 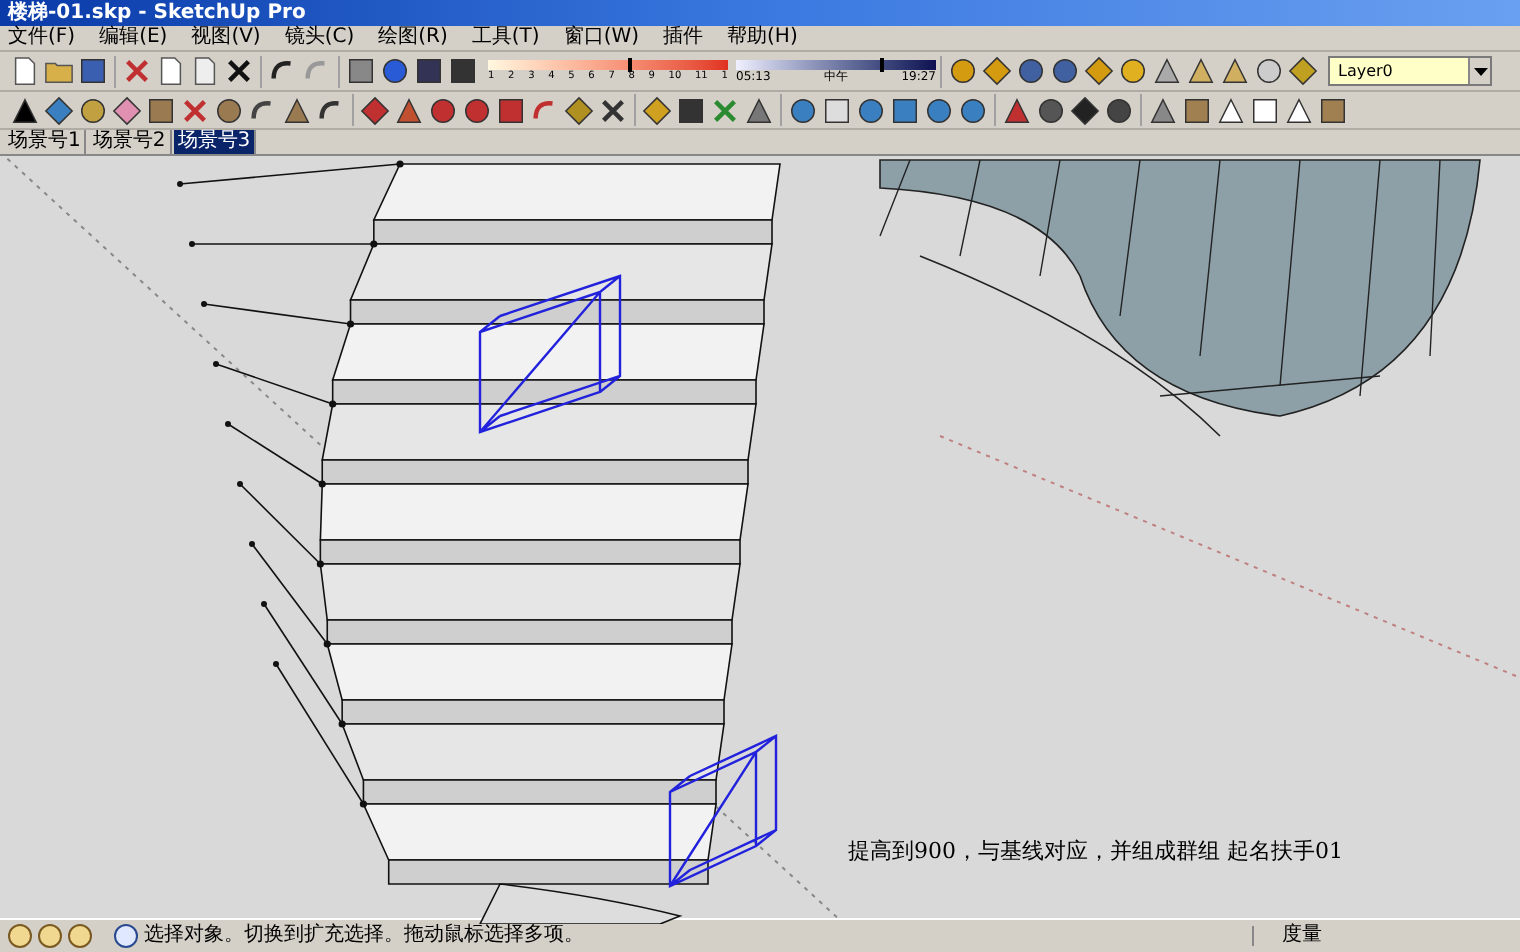 What do you see at coordinates (226, 38) in the screenshot?
I see `menu-item: 视图(V)` at bounding box center [226, 38].